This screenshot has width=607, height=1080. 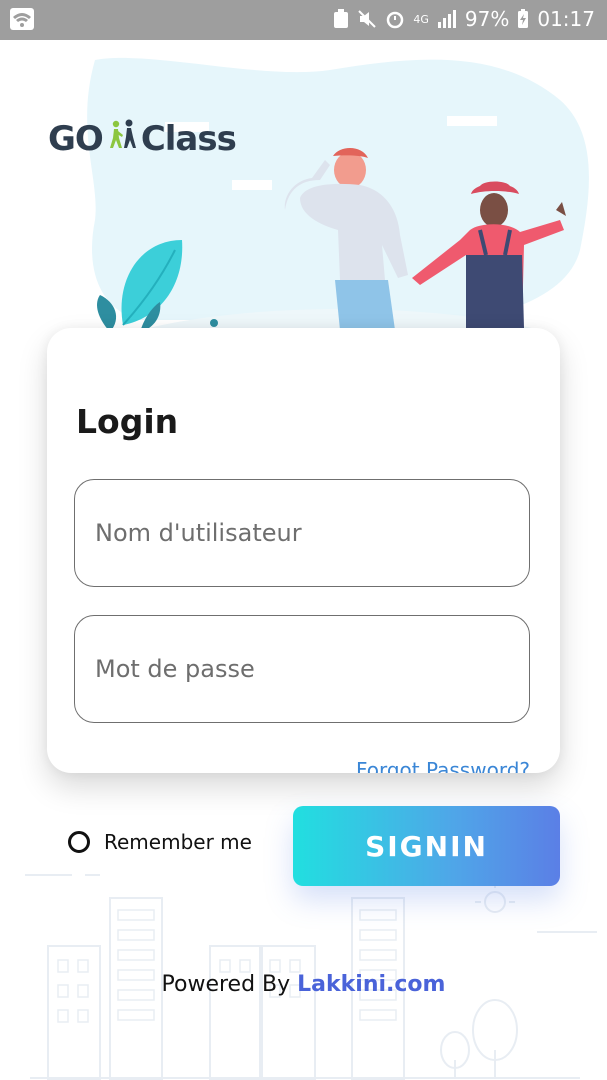 I want to click on recycle-icon, so click(x=341, y=19).